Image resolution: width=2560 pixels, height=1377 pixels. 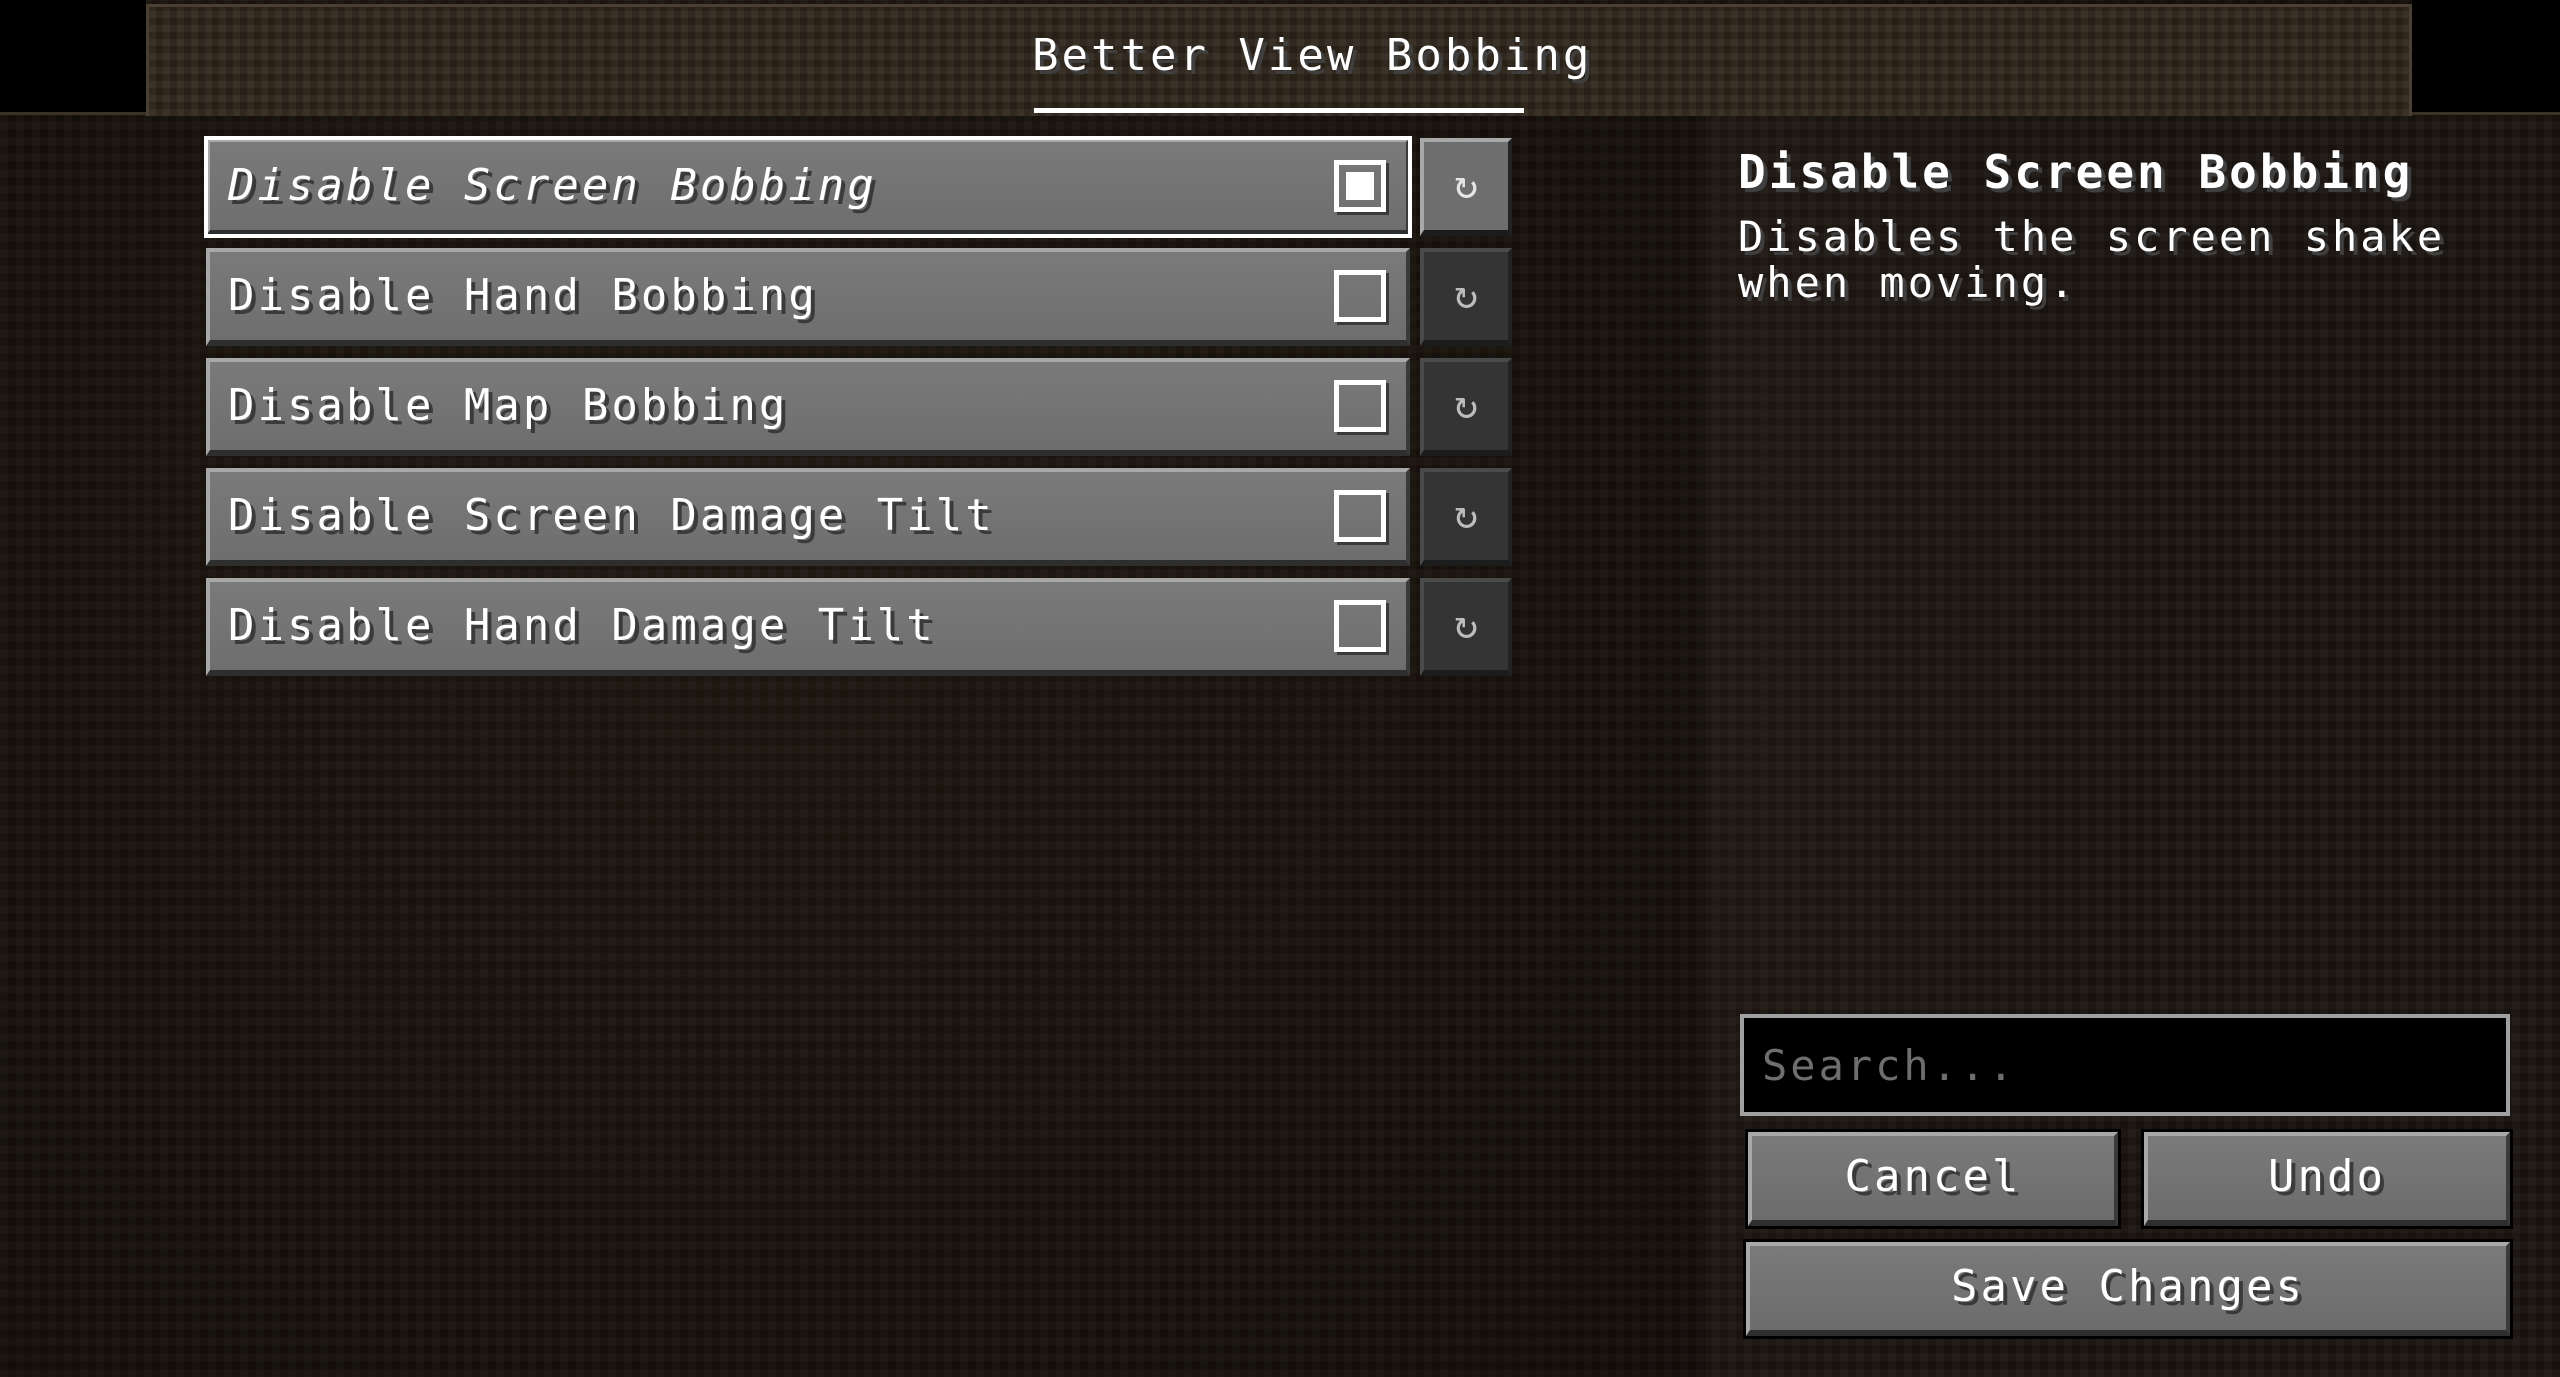 I want to click on option-row-disable-hand-bobbing: Disable Hand Bobbing ↻, so click(x=859, y=297).